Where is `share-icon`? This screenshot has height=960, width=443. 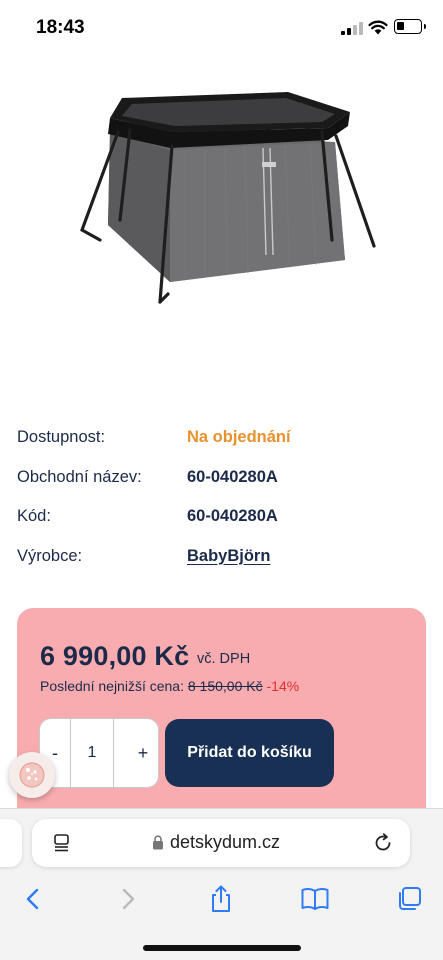
share-icon is located at coordinates (221, 899).